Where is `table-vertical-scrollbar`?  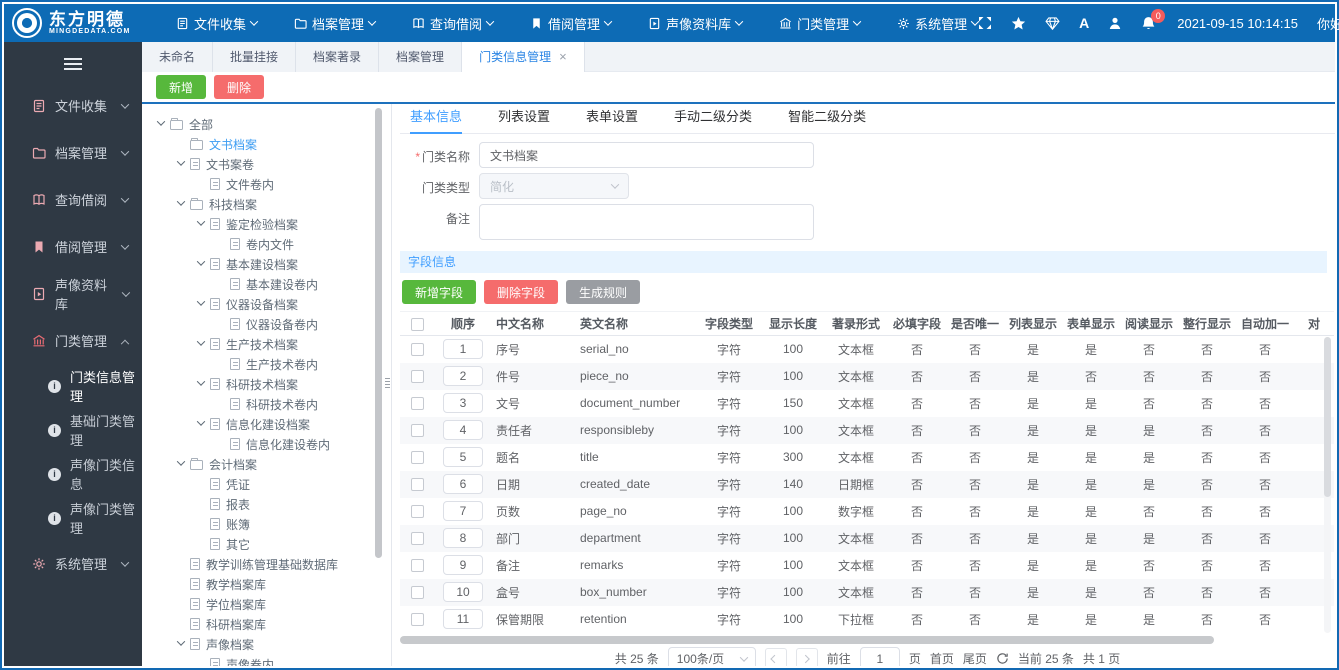 table-vertical-scrollbar is located at coordinates (1327, 485).